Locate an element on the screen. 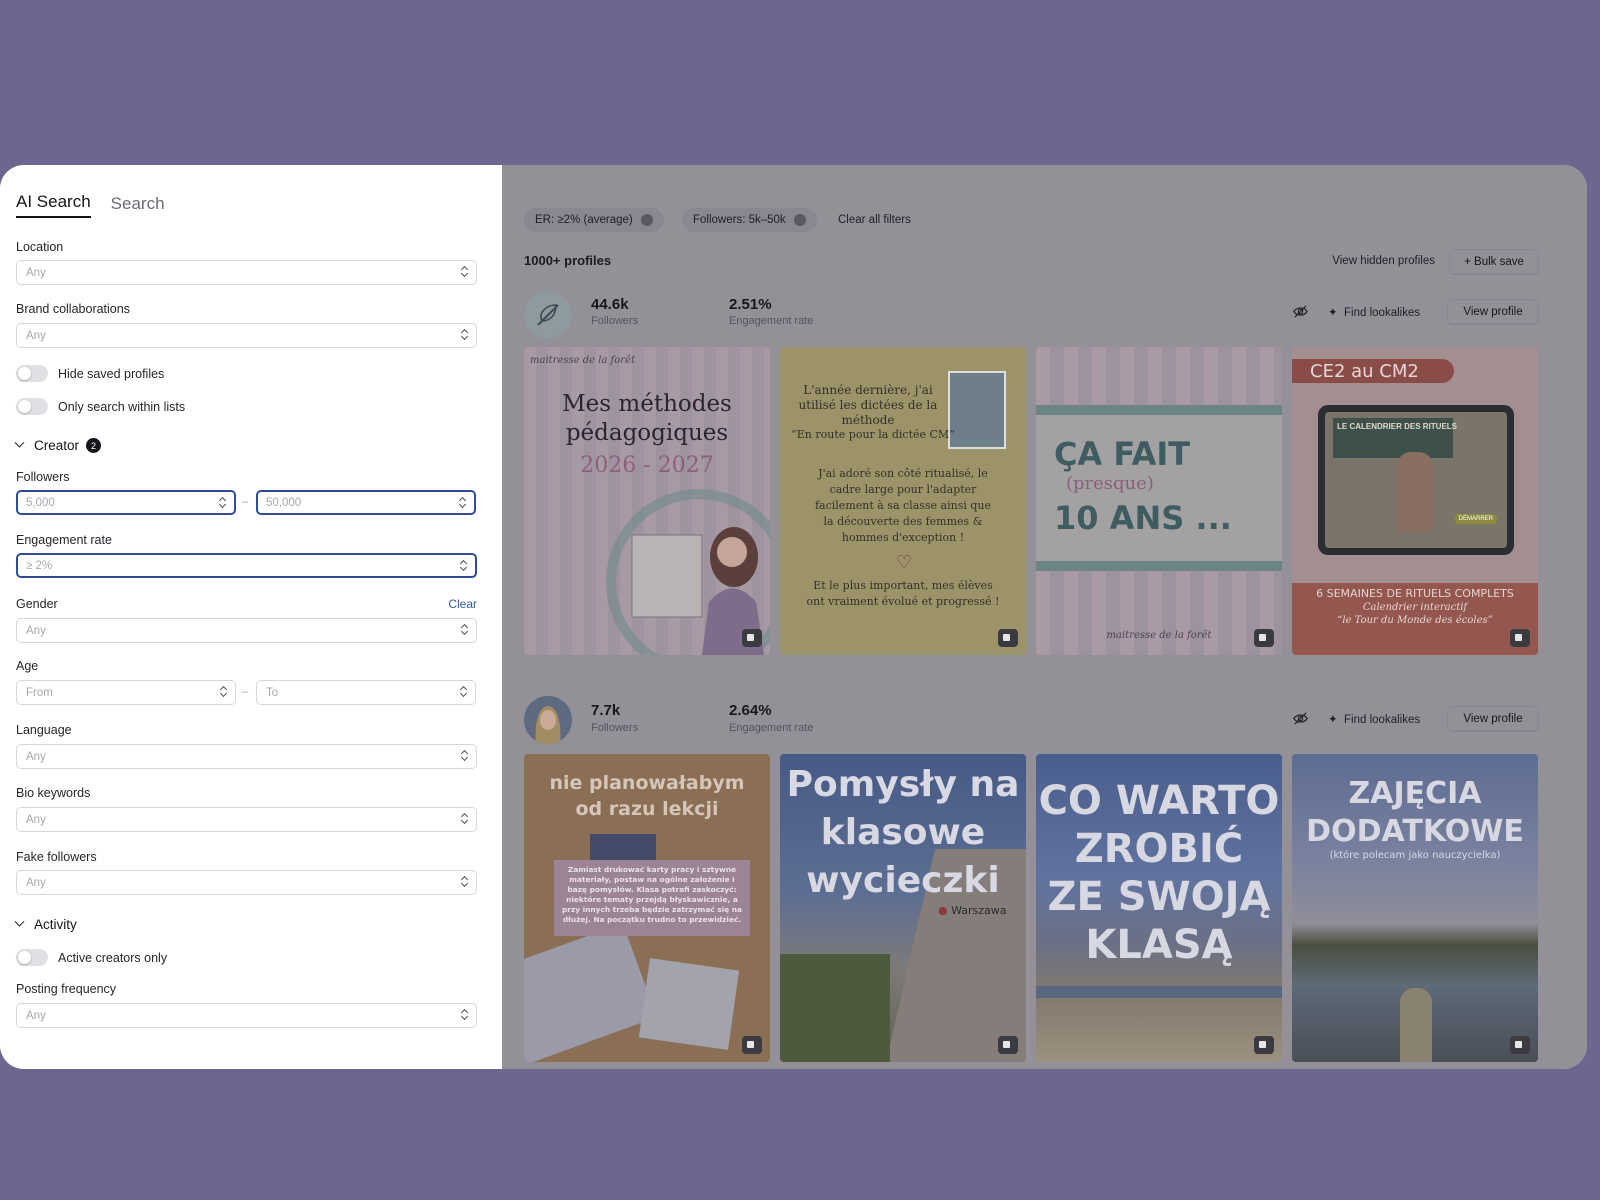 The image size is (1600, 1200). filter-chip-followers: Followers: 5k–50k is located at coordinates (749, 220).